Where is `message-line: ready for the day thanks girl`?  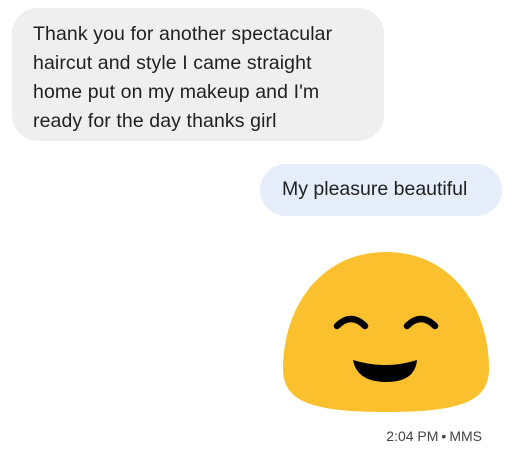
message-line: ready for the day thanks girl is located at coordinates (155, 121).